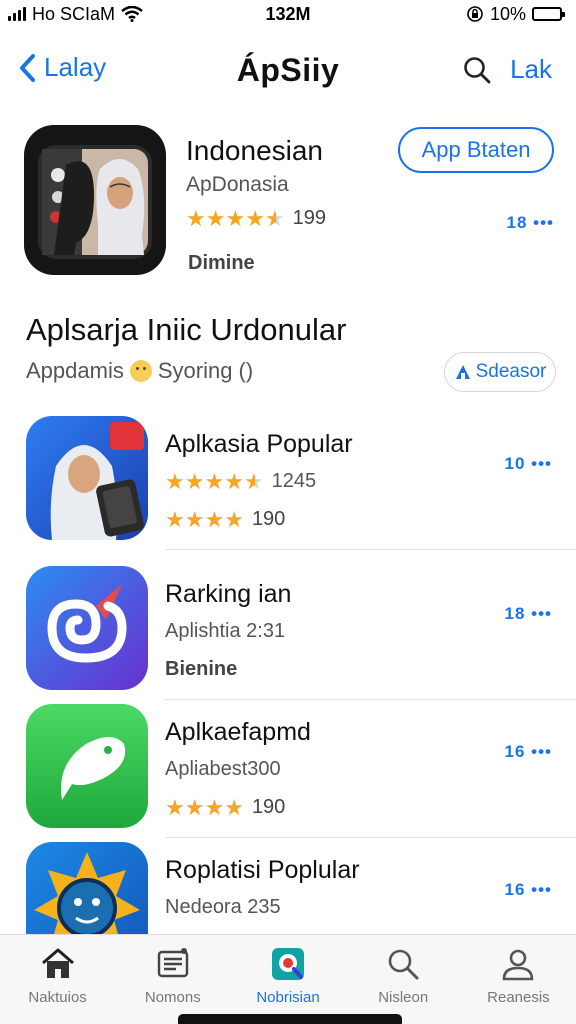  I want to click on app-subtitle: Aplishtia 2:31, so click(225, 631).